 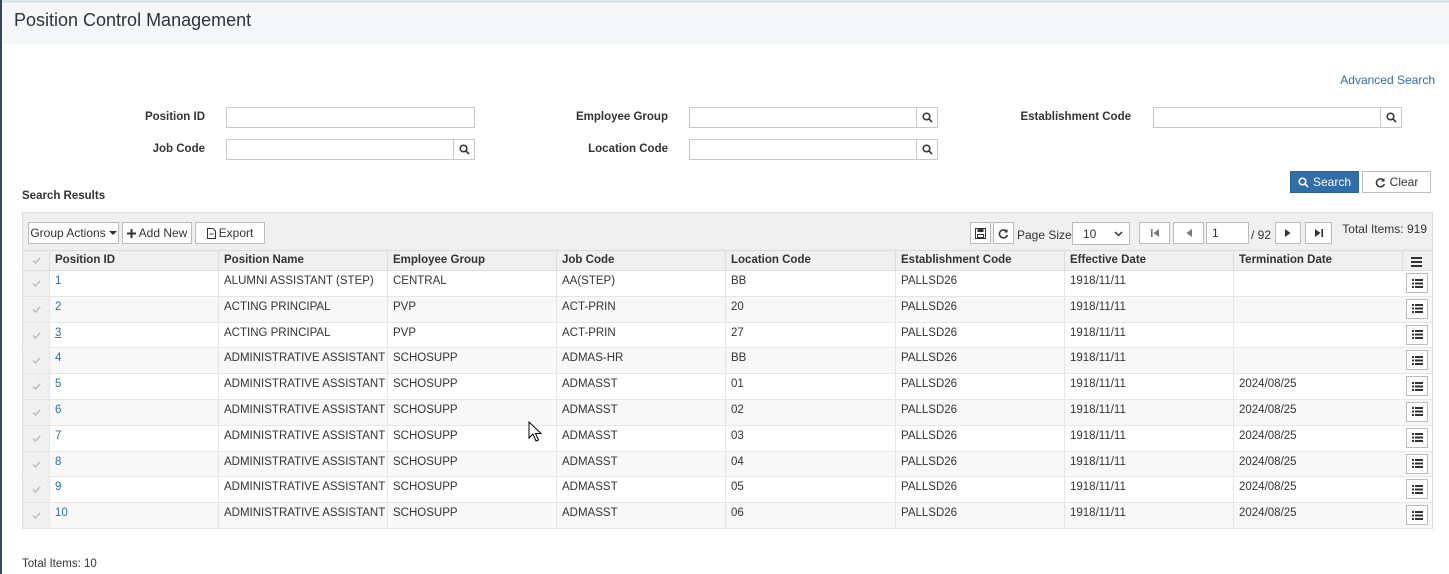 What do you see at coordinates (979, 260) in the screenshot?
I see `column-header-establishment-code: Establishment Code` at bounding box center [979, 260].